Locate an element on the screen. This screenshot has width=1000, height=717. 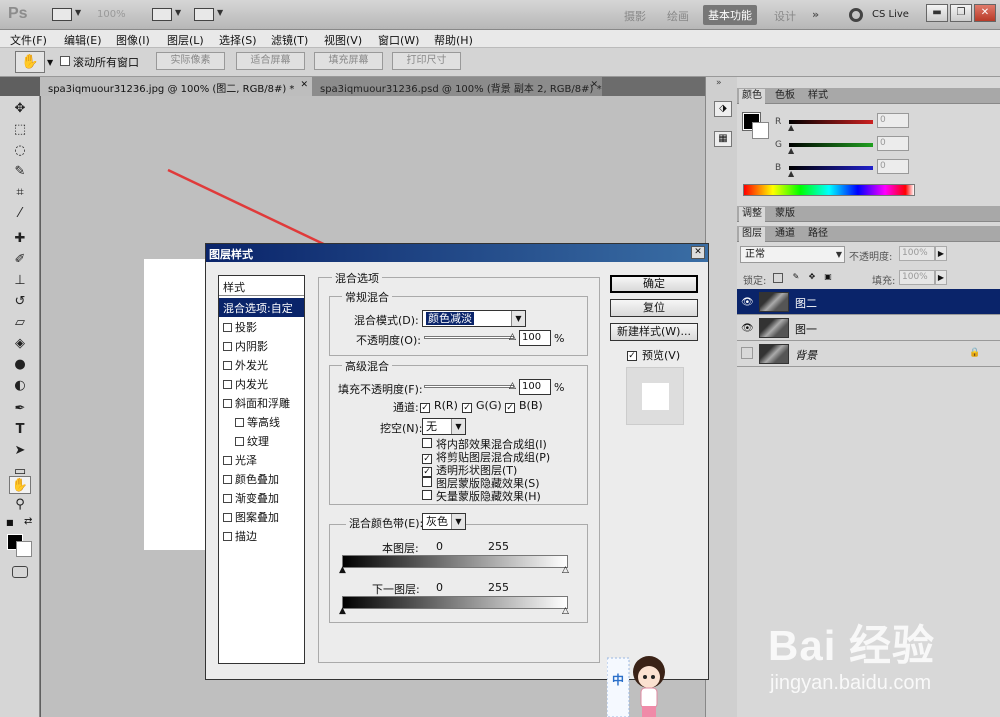
style-contour: 等高线 is located at coordinates (261, 421).